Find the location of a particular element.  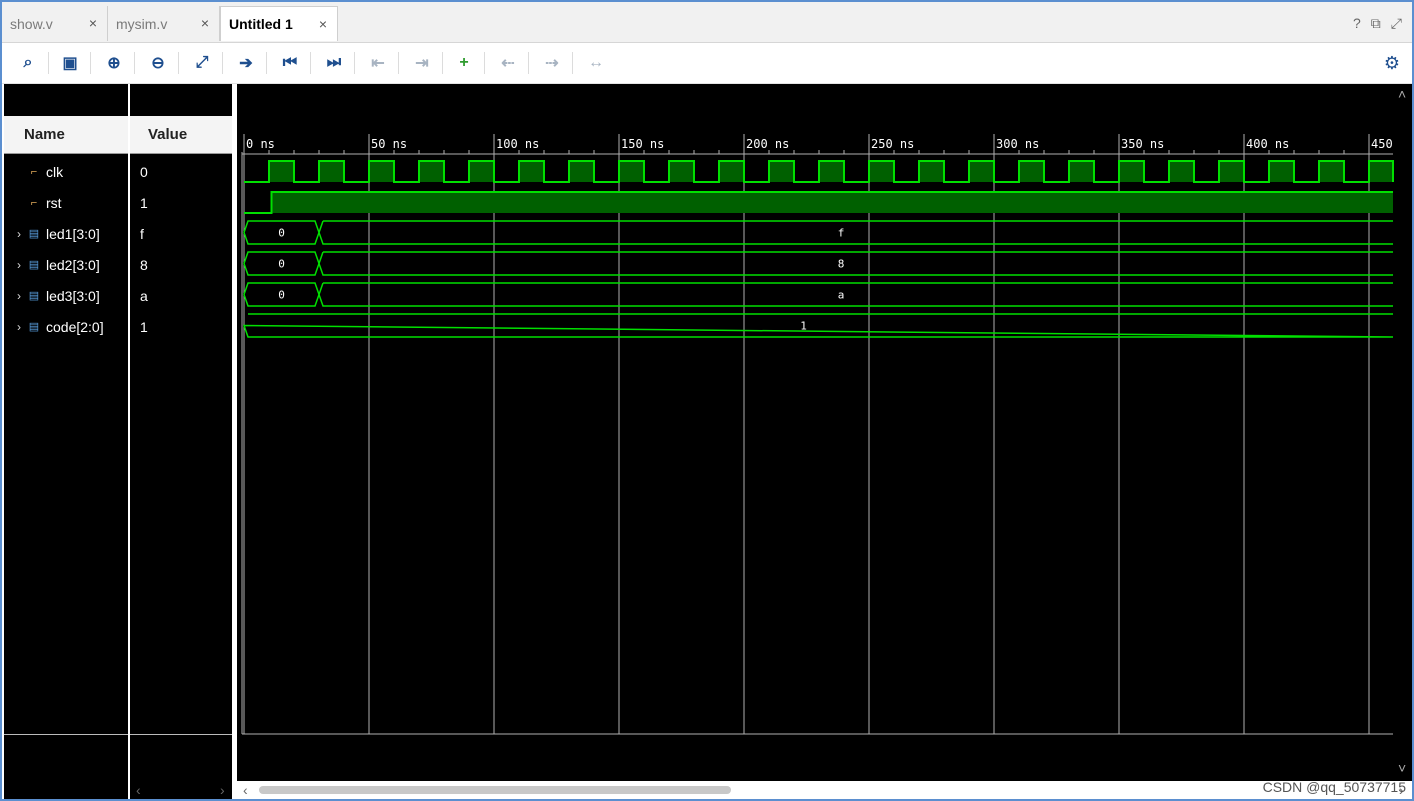

scrollbar-thumb is located at coordinates (495, 790).